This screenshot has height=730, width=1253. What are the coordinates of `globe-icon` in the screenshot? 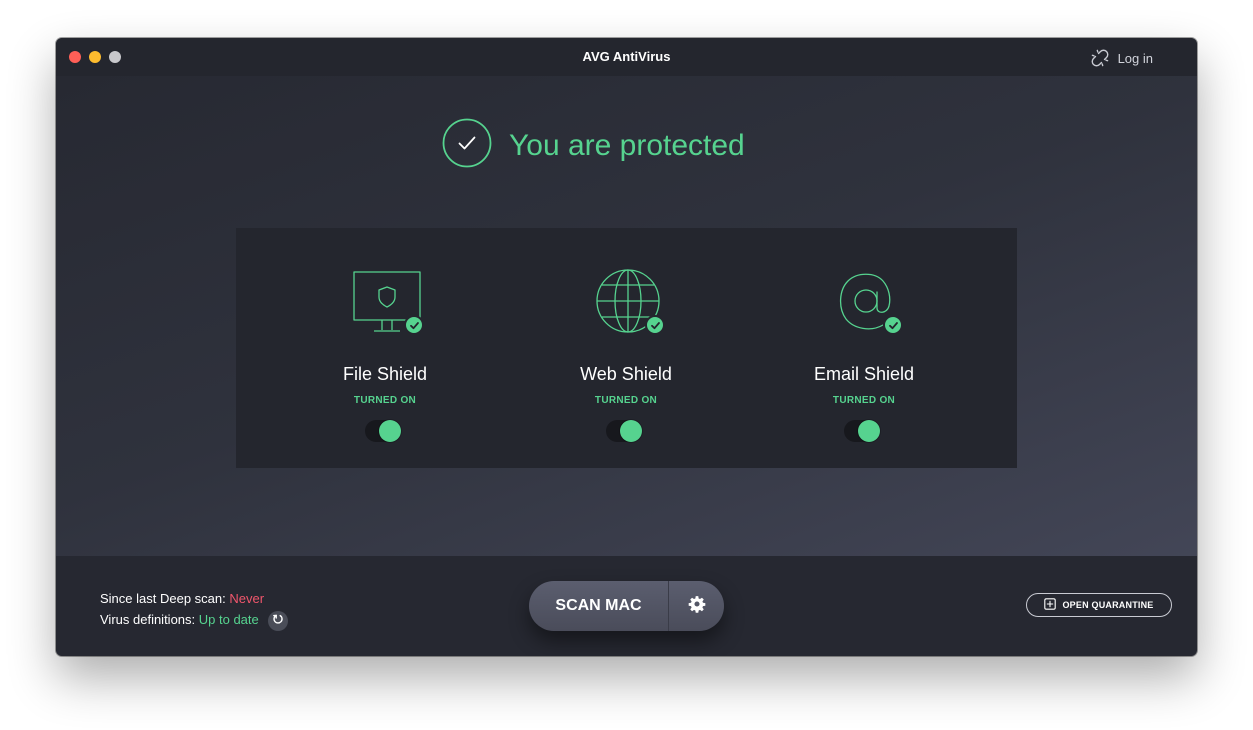 It's located at (629, 303).